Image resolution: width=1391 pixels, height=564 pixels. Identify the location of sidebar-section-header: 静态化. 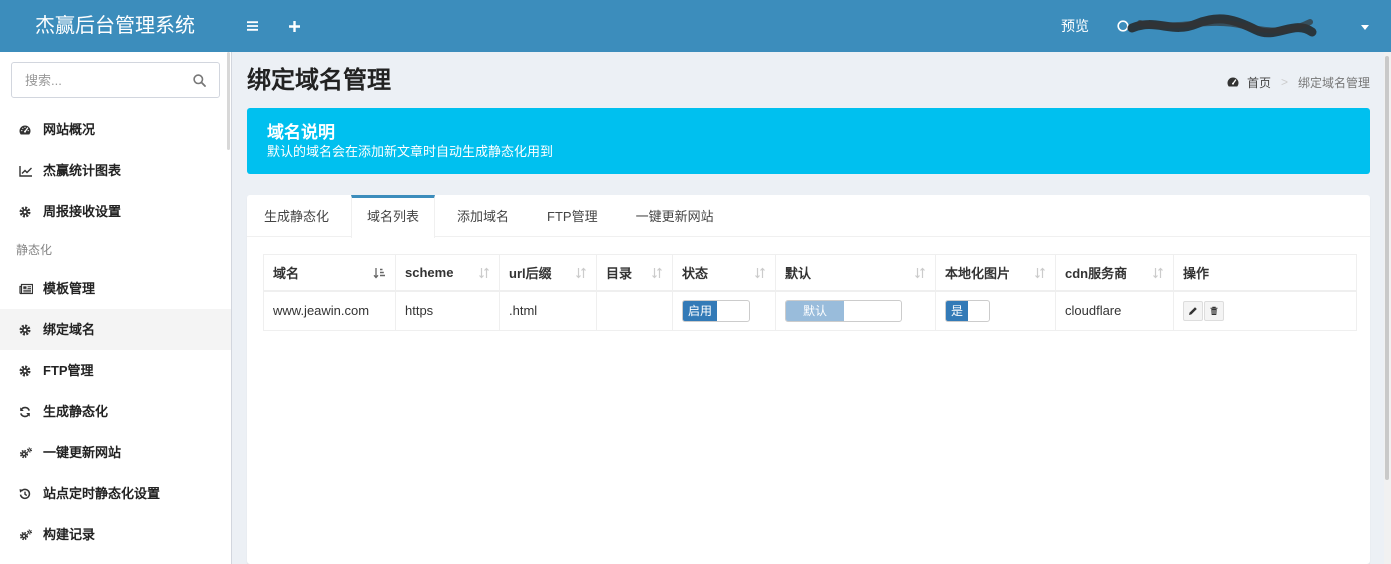
(34, 250).